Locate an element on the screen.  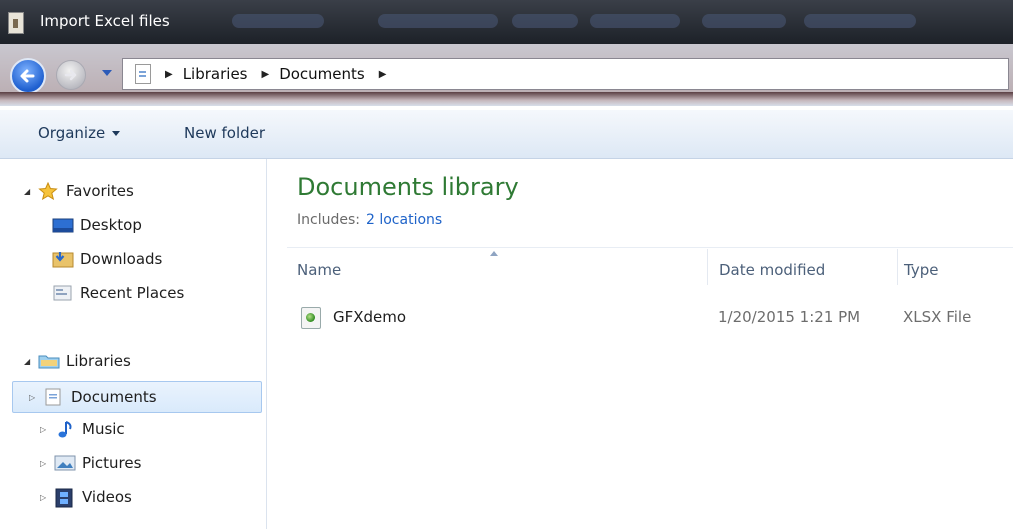
column-header-divider is located at coordinates (650, 247).